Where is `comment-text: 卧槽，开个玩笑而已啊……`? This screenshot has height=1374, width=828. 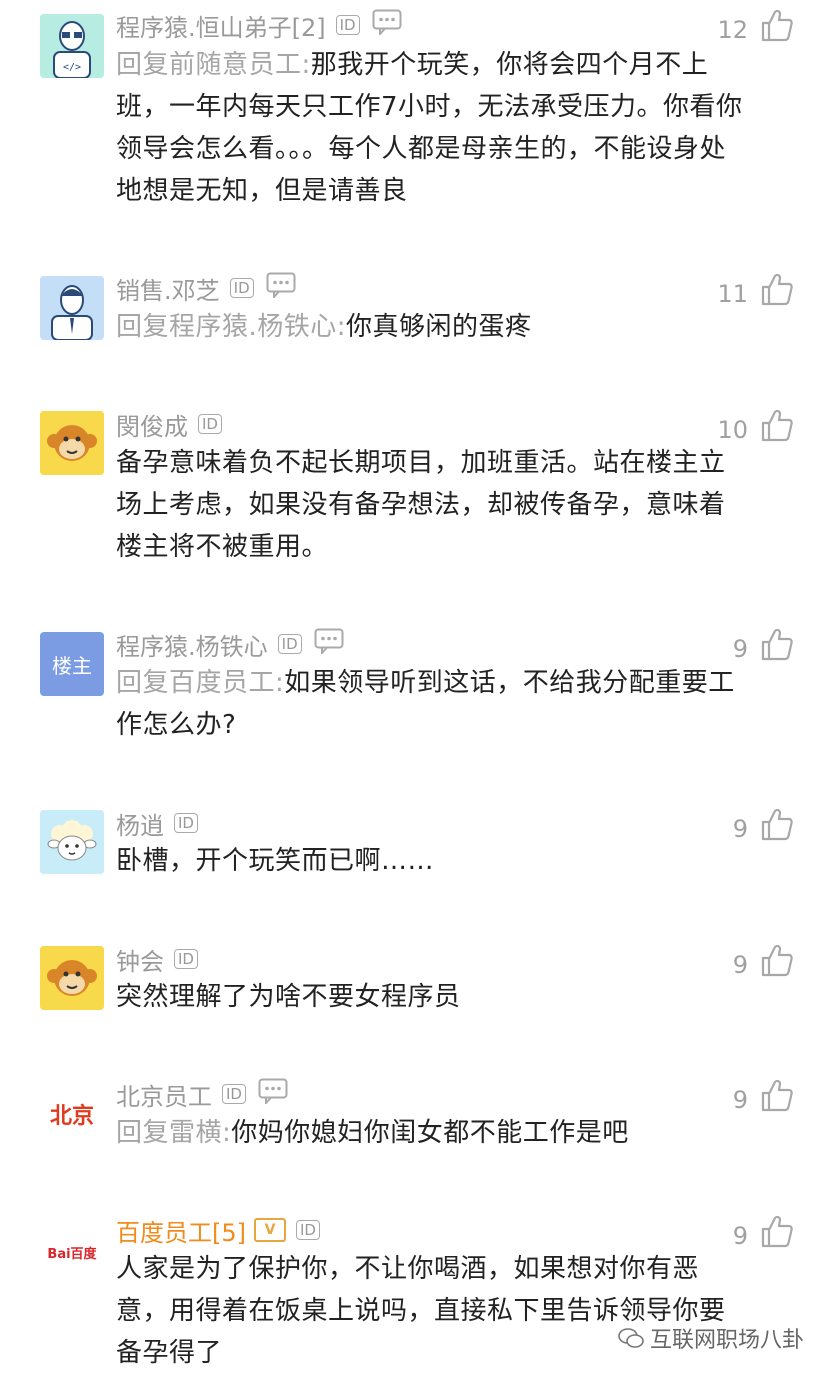 comment-text: 卧槽，开个玩笑而已啊…… is located at coordinates (275, 861).